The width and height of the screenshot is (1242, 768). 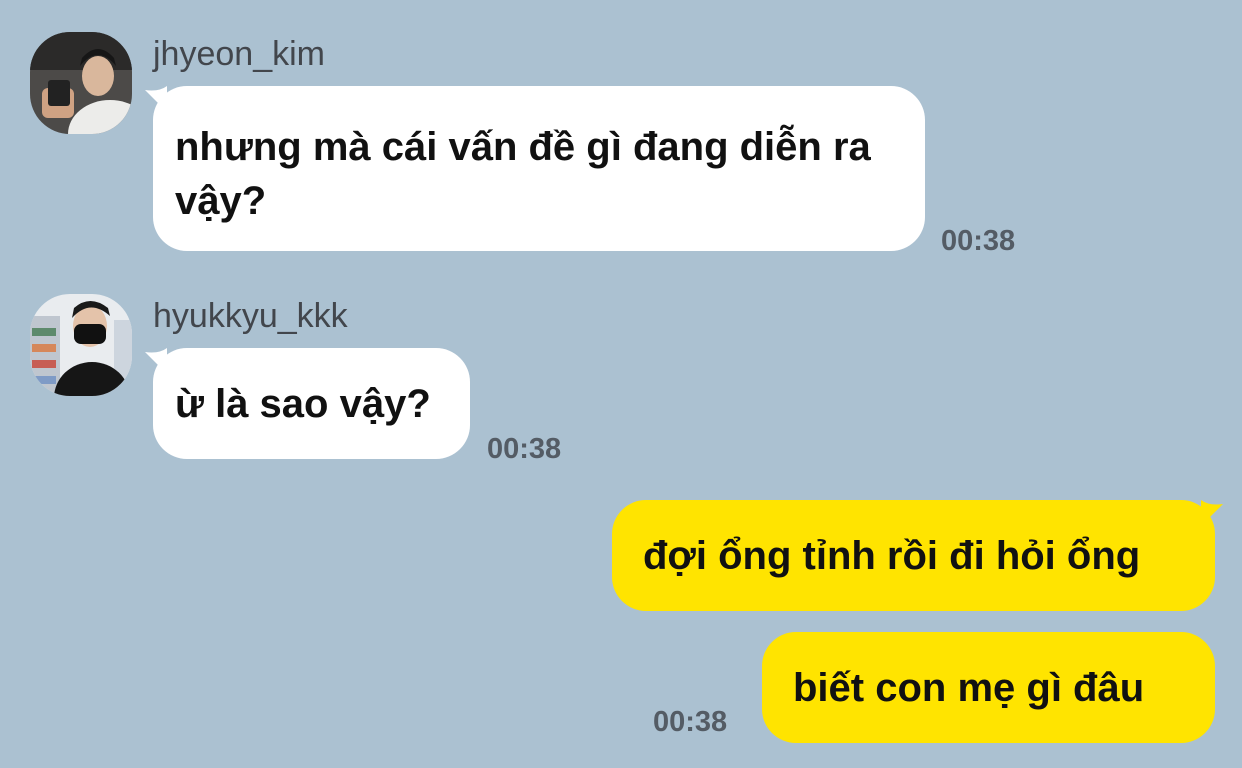 I want to click on avatar-jhyeon-kim, so click(x=81, y=83).